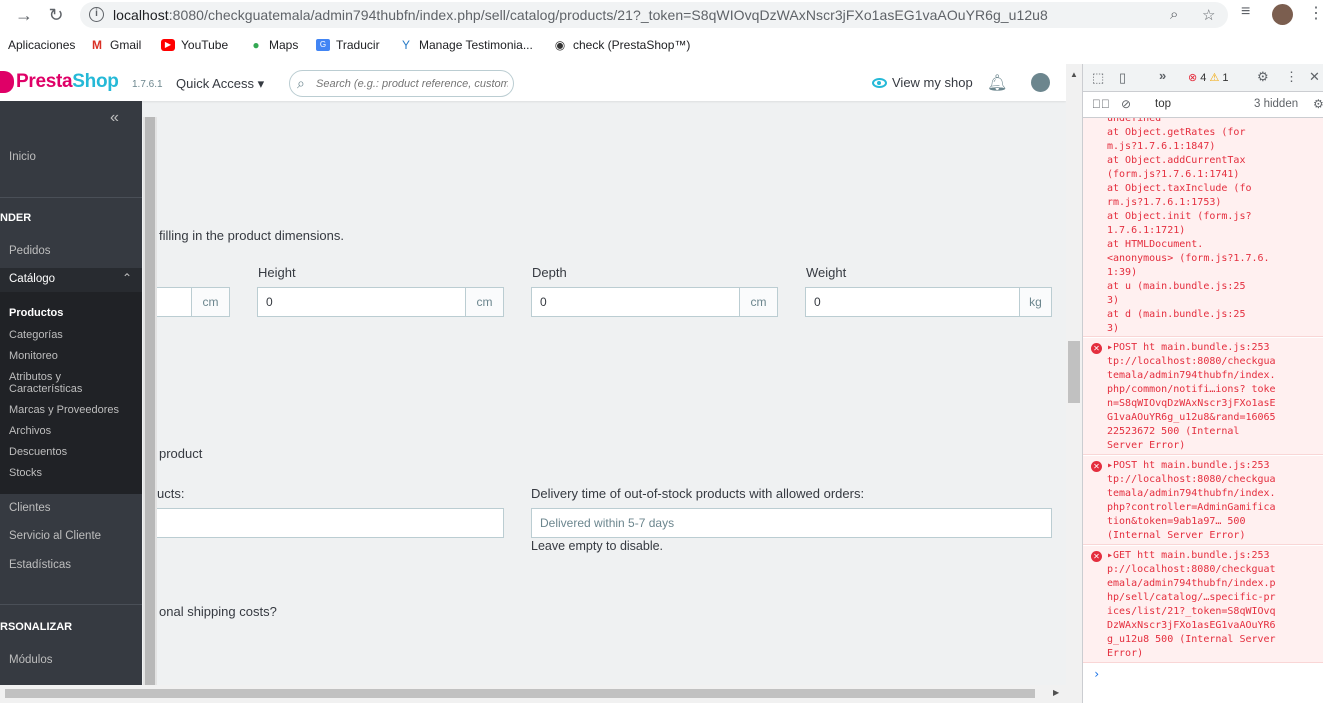  Describe the element at coordinates (1163, 104) in the screenshot. I see `context-selector: top` at that location.